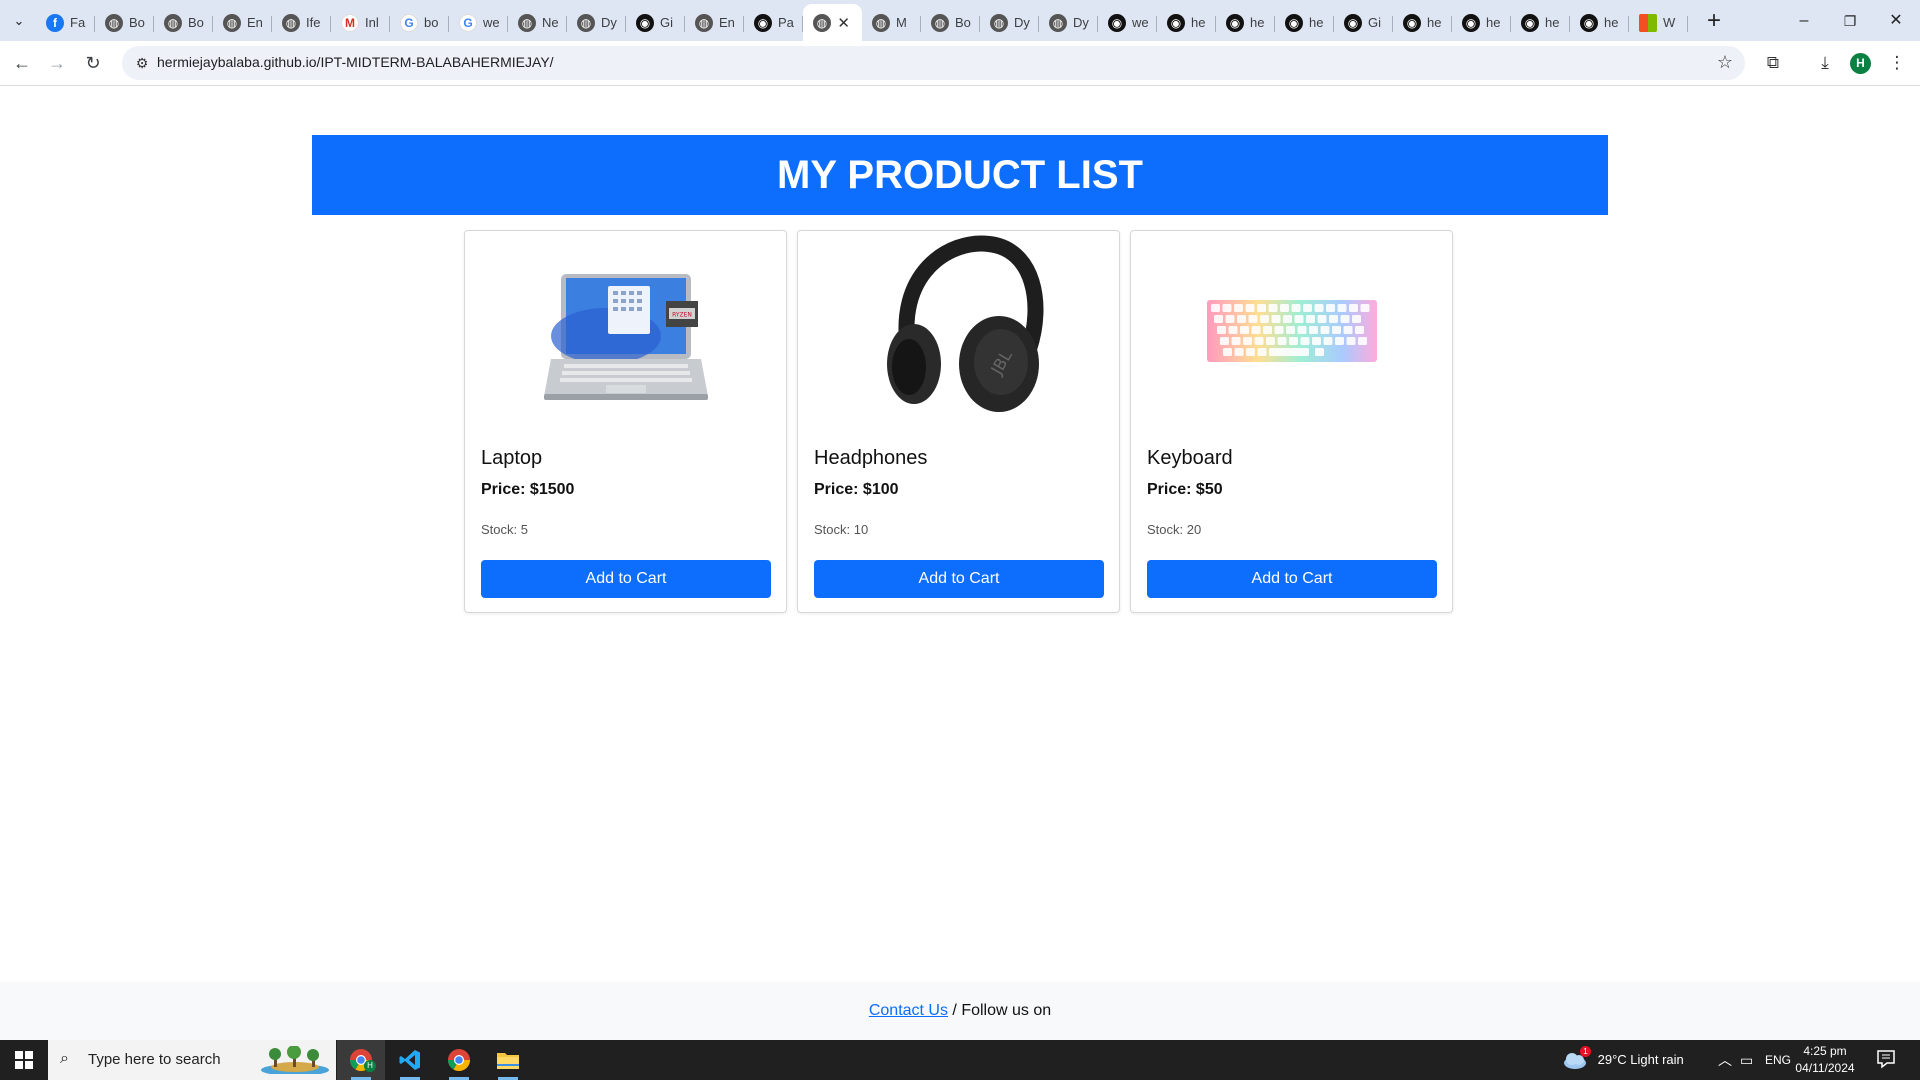 The width and height of the screenshot is (1920, 1080). What do you see at coordinates (1825, 1051) in the screenshot?
I see `clock-time: 4:25 pm` at bounding box center [1825, 1051].